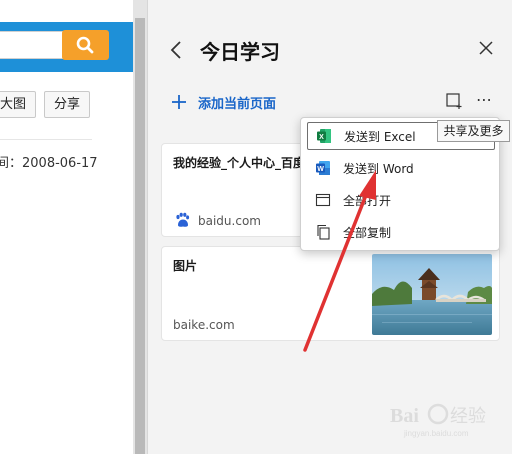  I want to click on divider, so click(46, 139).